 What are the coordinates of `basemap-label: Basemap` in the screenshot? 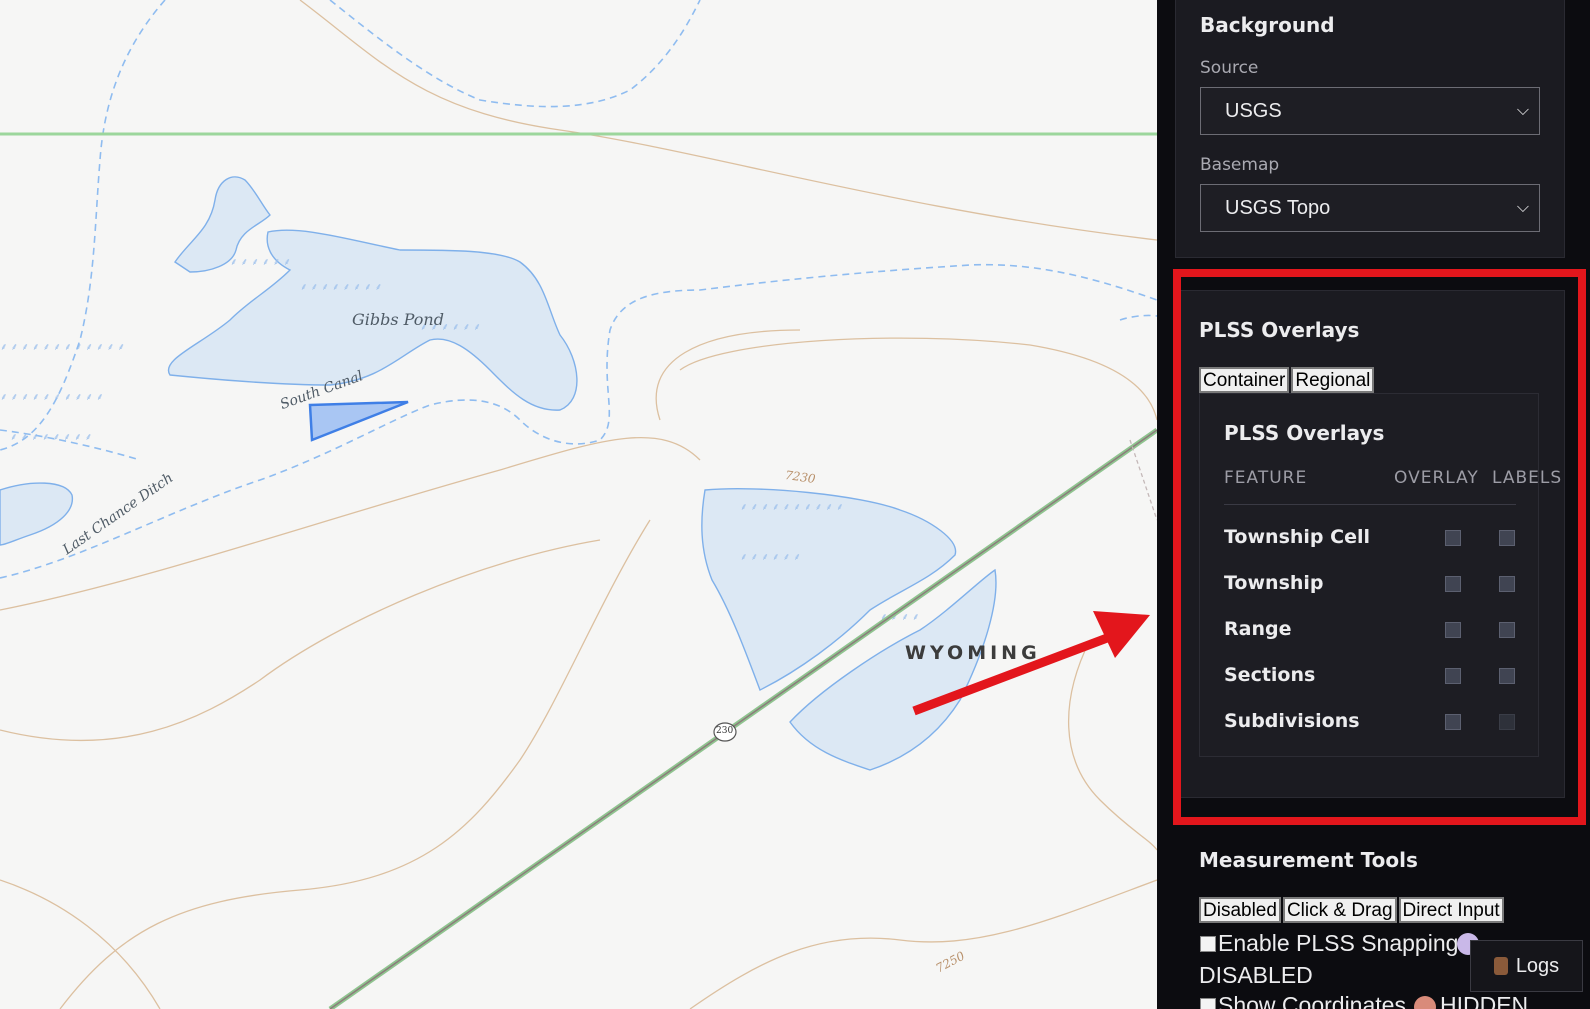 It's located at (1240, 165).